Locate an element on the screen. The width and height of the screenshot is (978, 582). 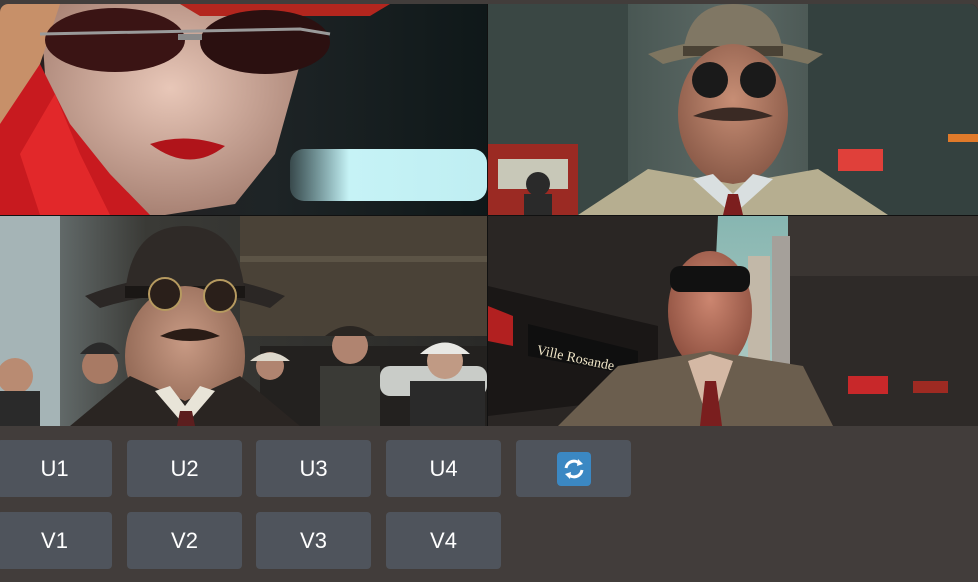
reroll-button is located at coordinates (573, 468).